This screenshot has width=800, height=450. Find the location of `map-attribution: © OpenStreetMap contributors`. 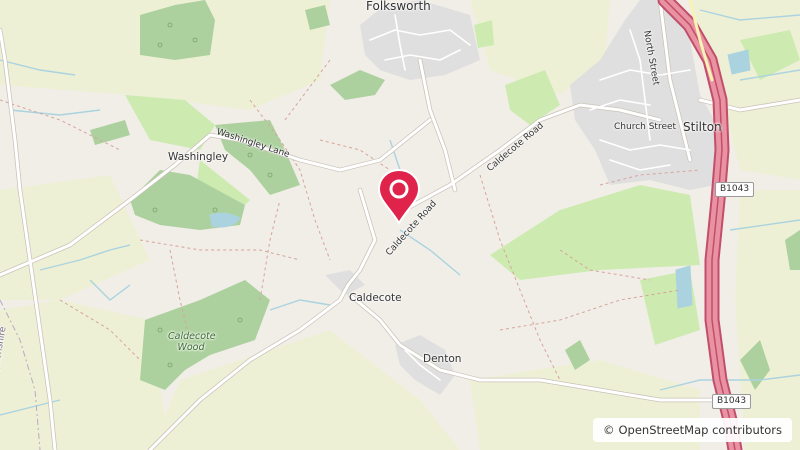

map-attribution: © OpenStreetMap contributors is located at coordinates (692, 430).